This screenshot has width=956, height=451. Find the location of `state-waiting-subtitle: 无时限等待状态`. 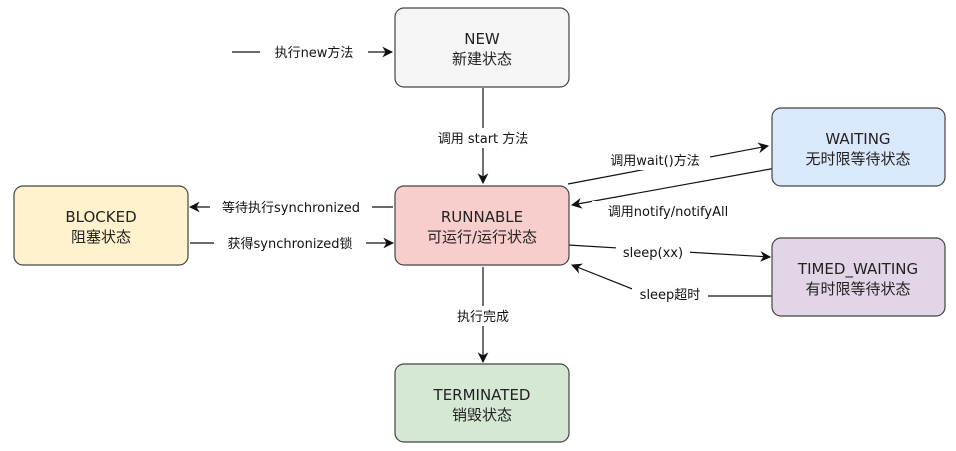

state-waiting-subtitle: 无时限等待状态 is located at coordinates (857, 159).